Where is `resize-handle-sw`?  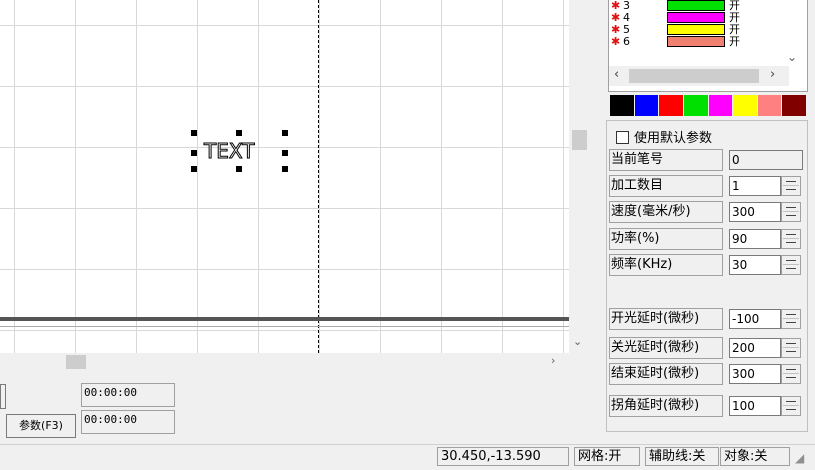
resize-handle-sw is located at coordinates (194, 169).